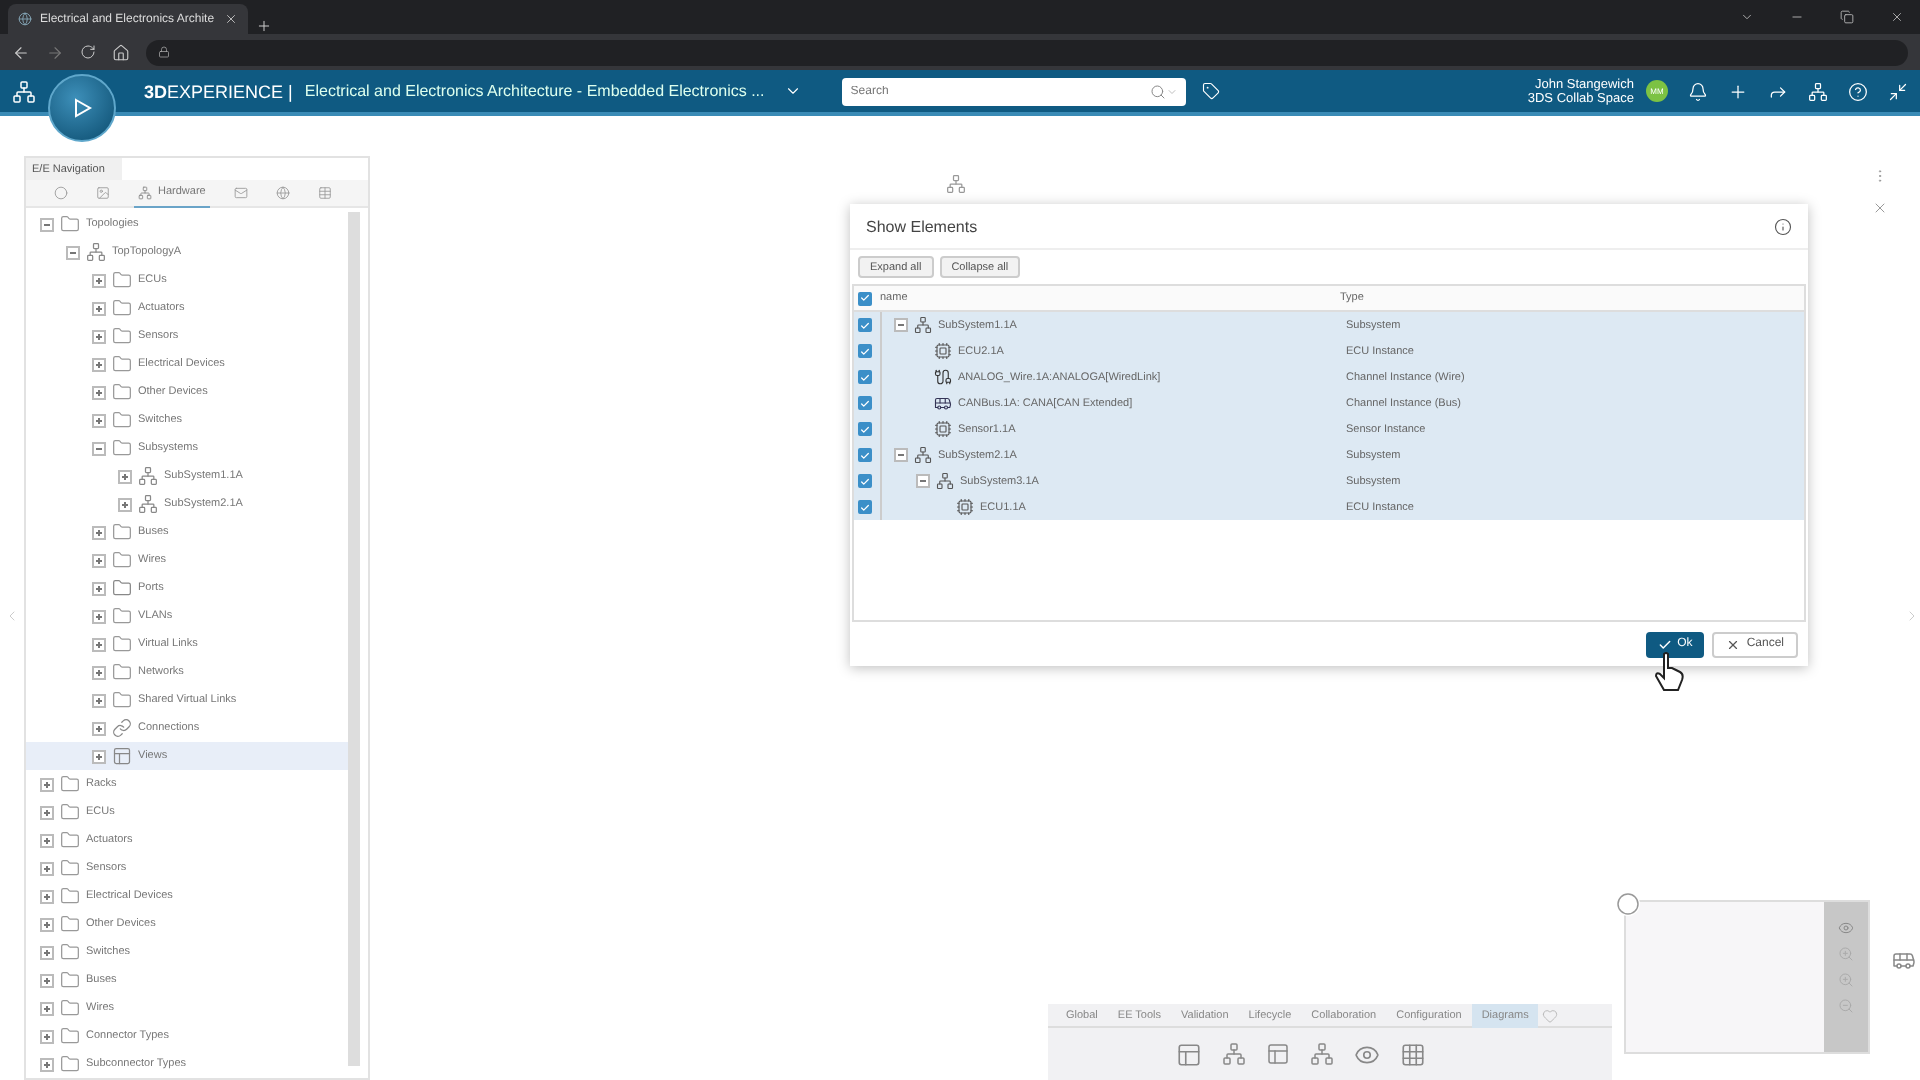 The image size is (1920, 1080). What do you see at coordinates (88, 52) in the screenshot?
I see `reload-icon` at bounding box center [88, 52].